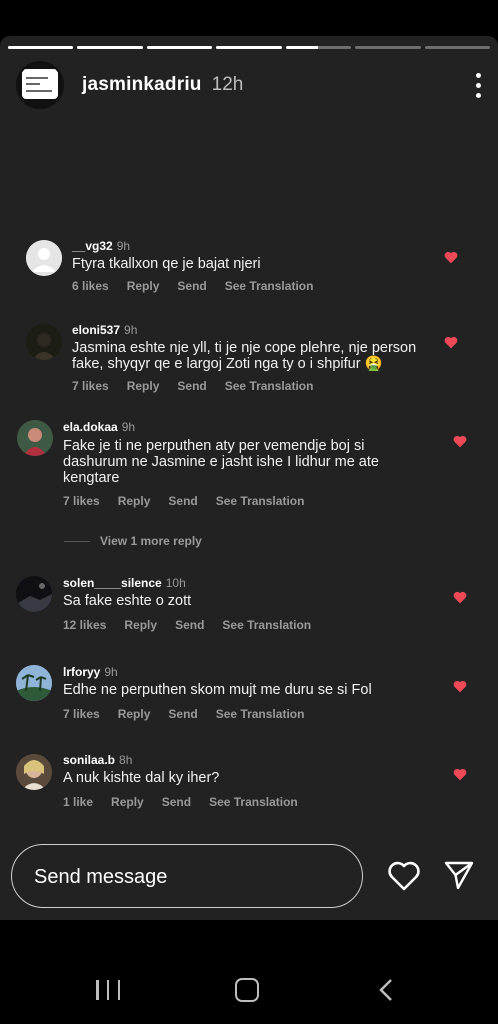 The width and height of the screenshot is (498, 1024). I want to click on comment-text: Sa fake eshte o zott, so click(127, 601).